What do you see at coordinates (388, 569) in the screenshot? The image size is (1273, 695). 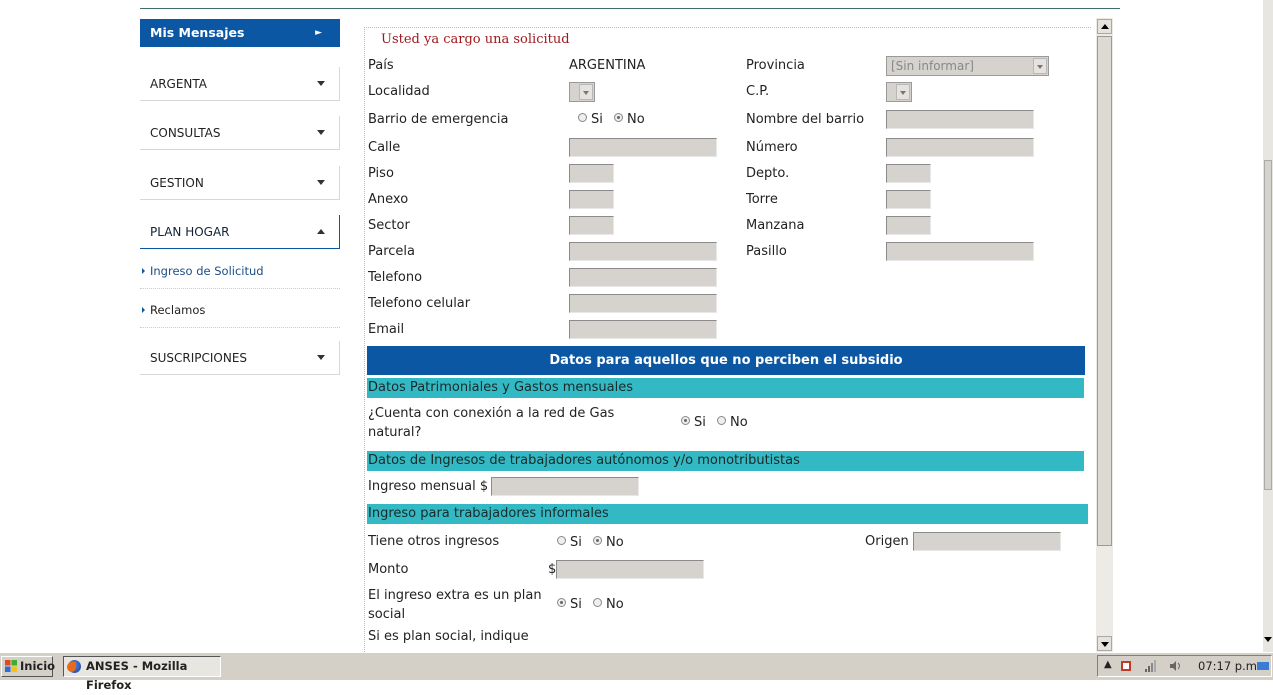 I see `monto-label: Monto` at bounding box center [388, 569].